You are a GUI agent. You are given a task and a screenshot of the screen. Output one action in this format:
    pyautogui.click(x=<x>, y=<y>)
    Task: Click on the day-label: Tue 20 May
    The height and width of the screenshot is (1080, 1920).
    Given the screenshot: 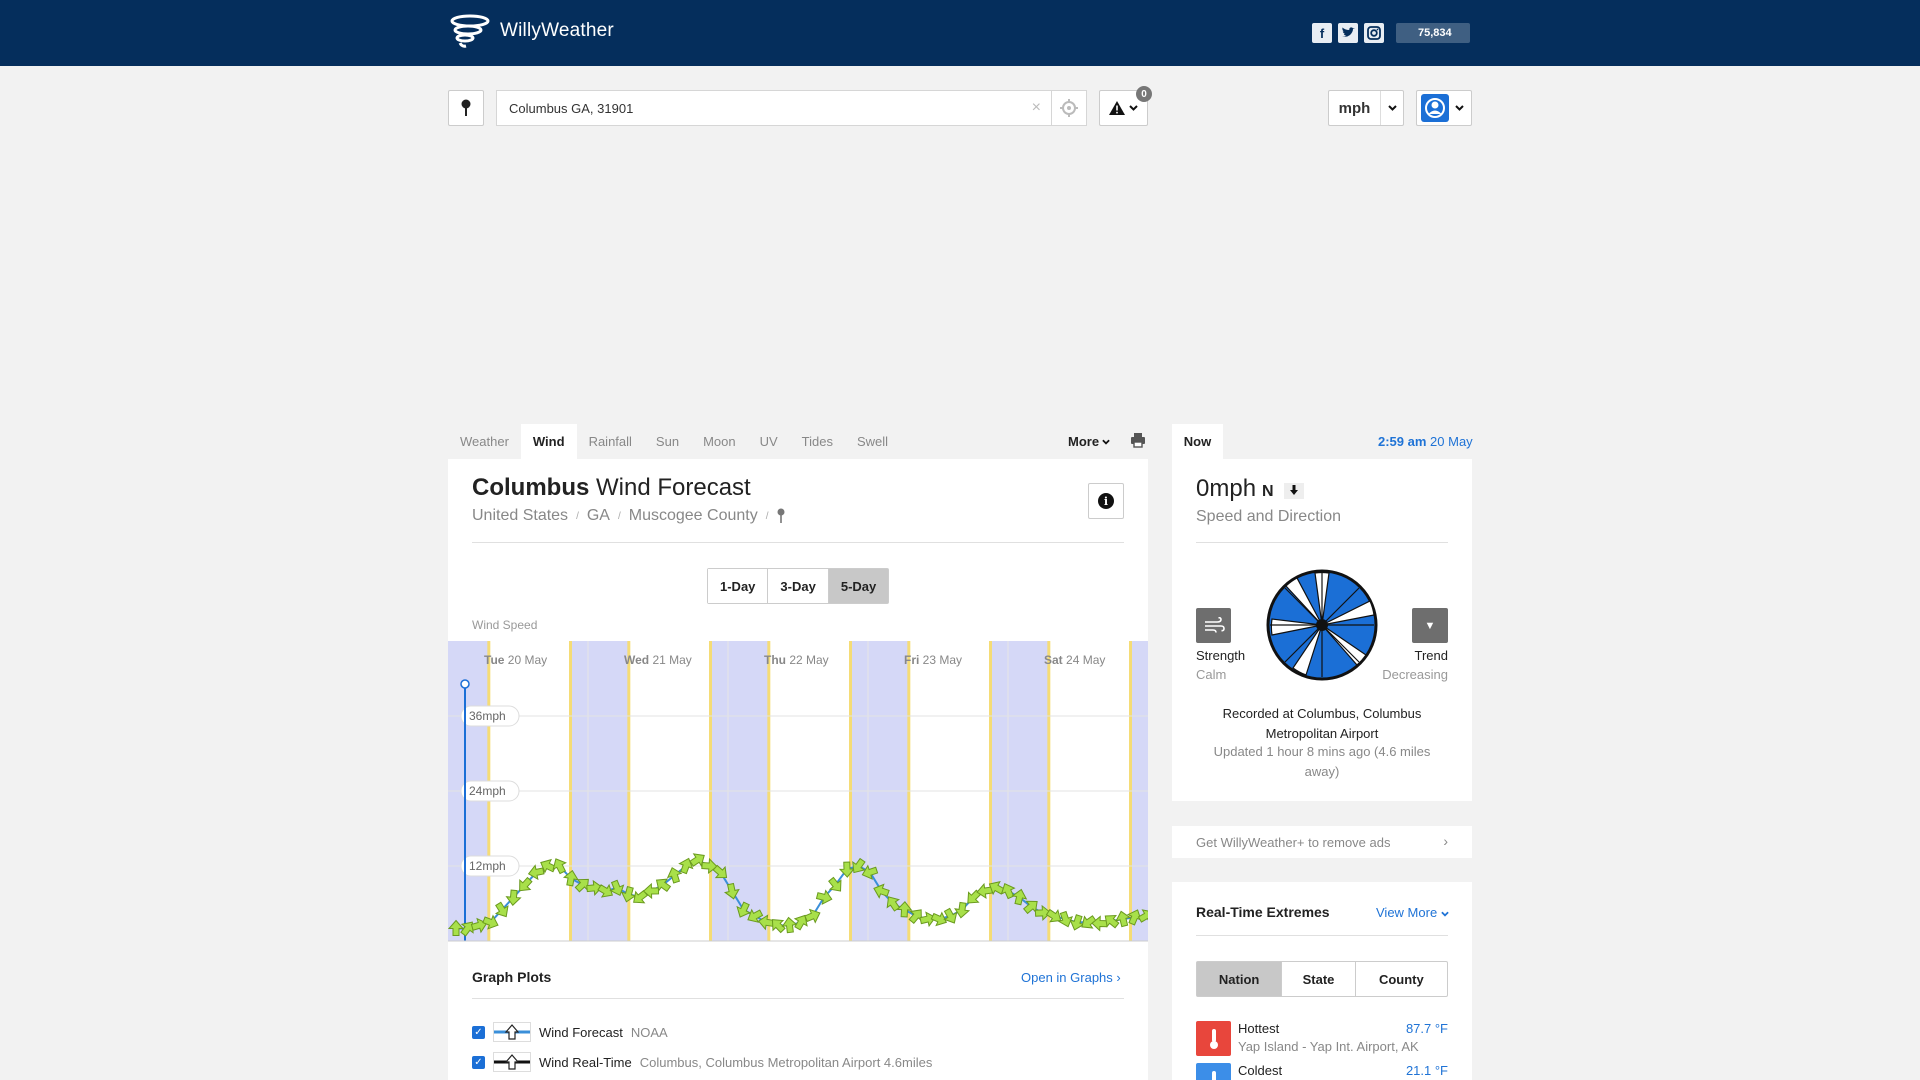 What is the action you would take?
    pyautogui.click(x=515, y=660)
    